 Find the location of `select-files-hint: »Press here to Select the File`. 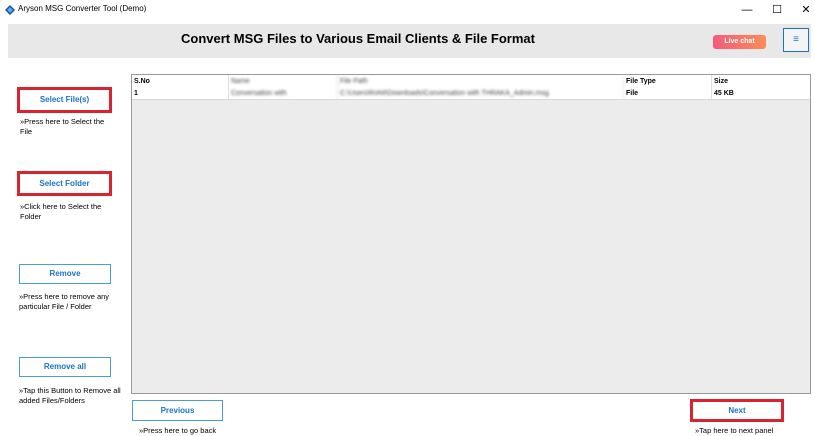

select-files-hint: »Press here to Select the File is located at coordinates (62, 126).